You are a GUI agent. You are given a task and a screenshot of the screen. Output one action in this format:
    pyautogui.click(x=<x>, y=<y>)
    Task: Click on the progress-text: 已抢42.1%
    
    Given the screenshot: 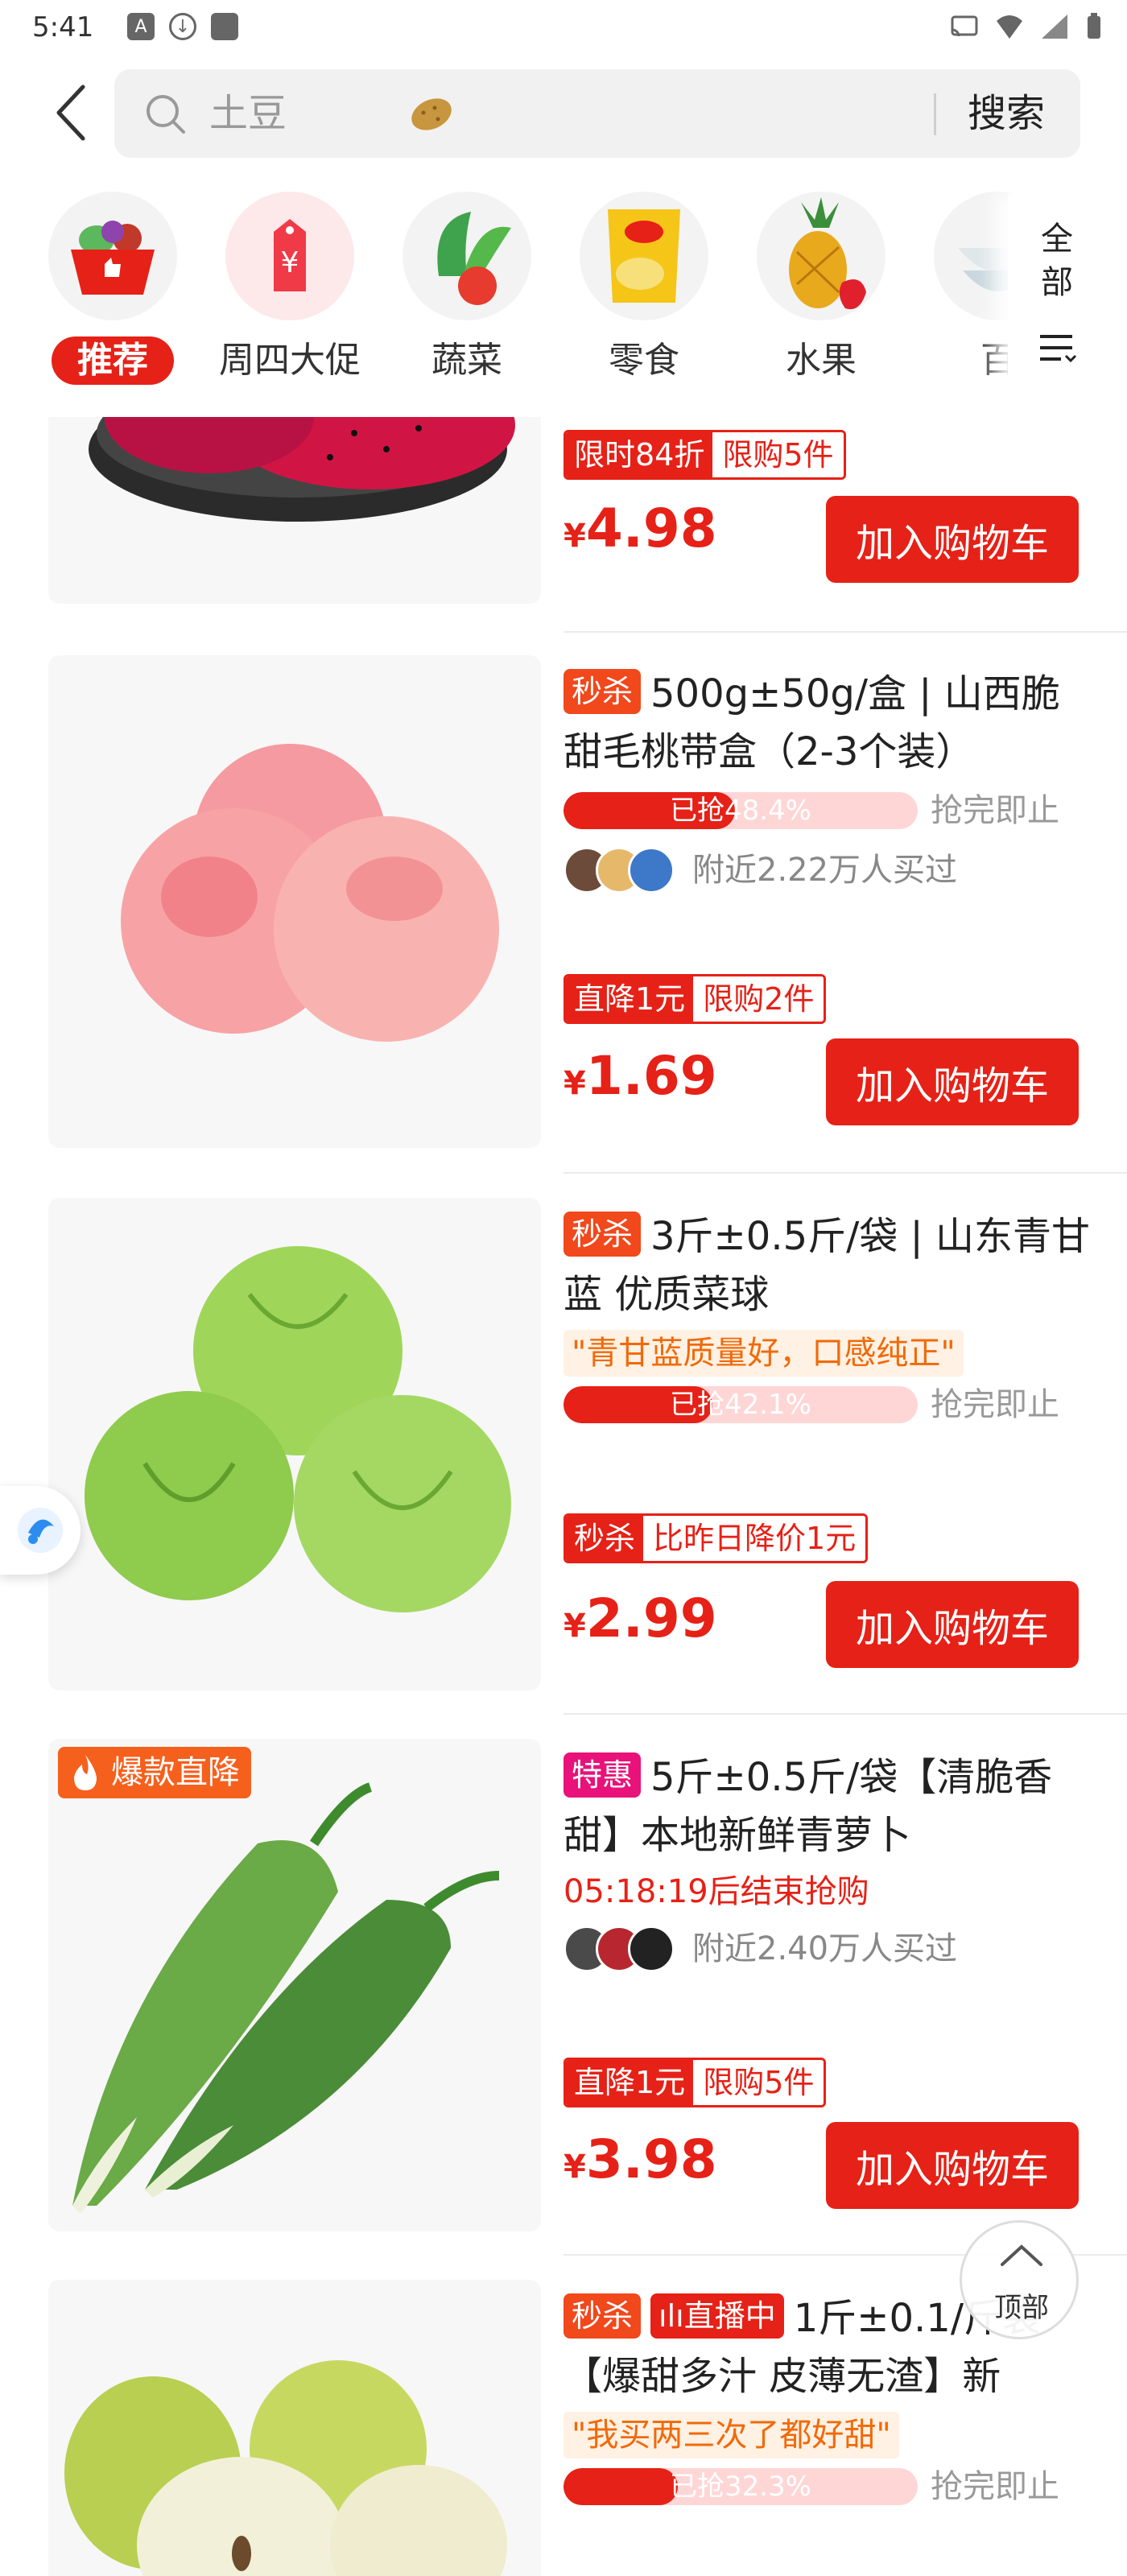 What is the action you would take?
    pyautogui.click(x=740, y=1405)
    